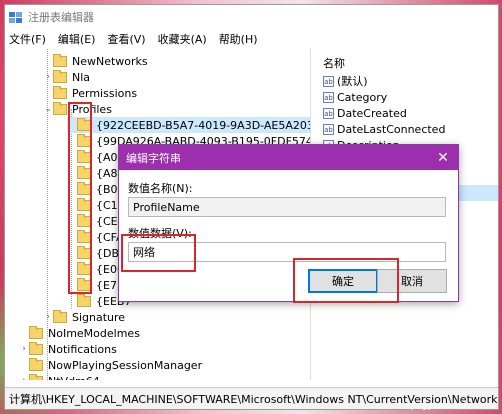 This screenshot has height=414, width=502. What do you see at coordinates (105, 93) in the screenshot?
I see `tree-item-label: Permissions` at bounding box center [105, 93].